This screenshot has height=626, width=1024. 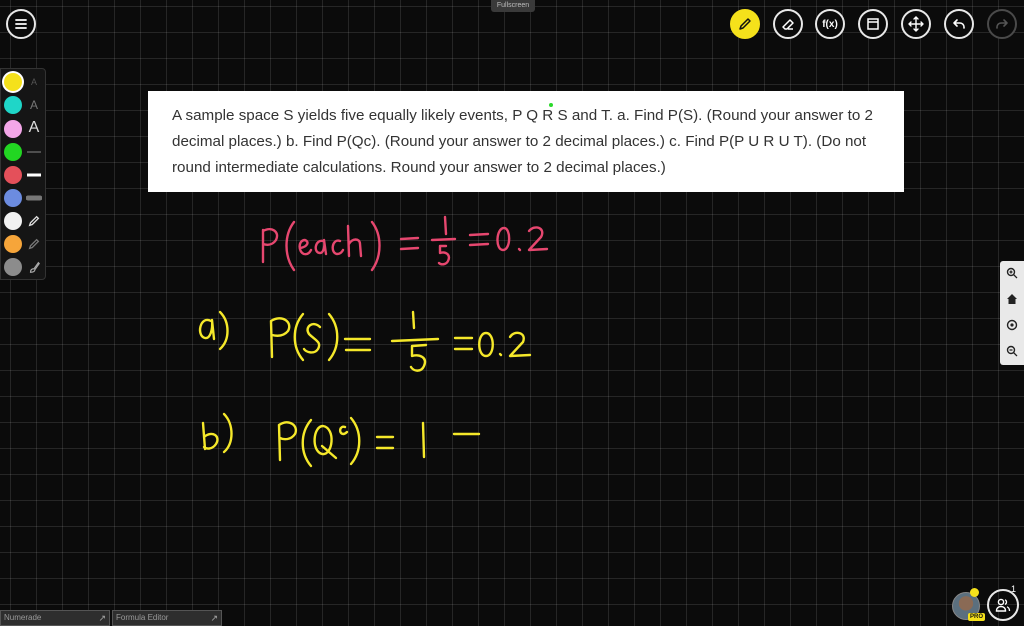 I want to click on users-icon, so click(x=1003, y=605).